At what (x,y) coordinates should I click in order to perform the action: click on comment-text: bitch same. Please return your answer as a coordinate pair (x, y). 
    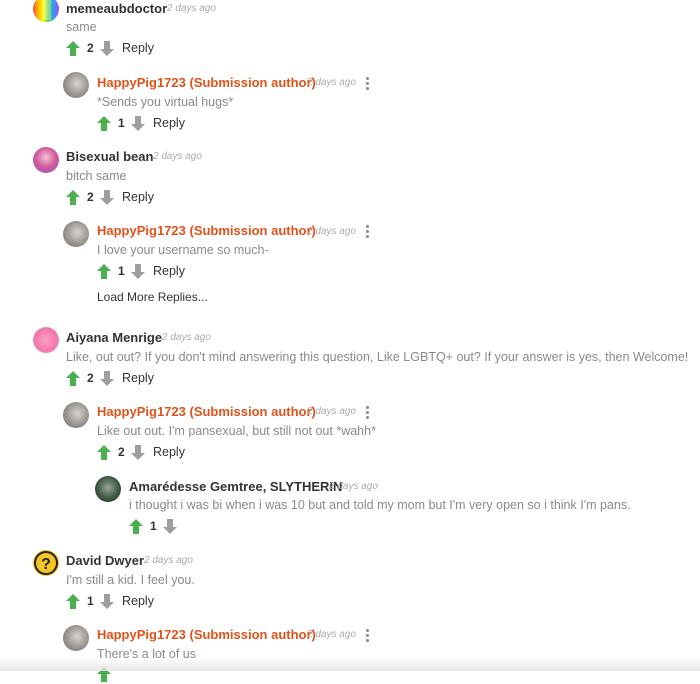
    Looking at the image, I should click on (96, 176).